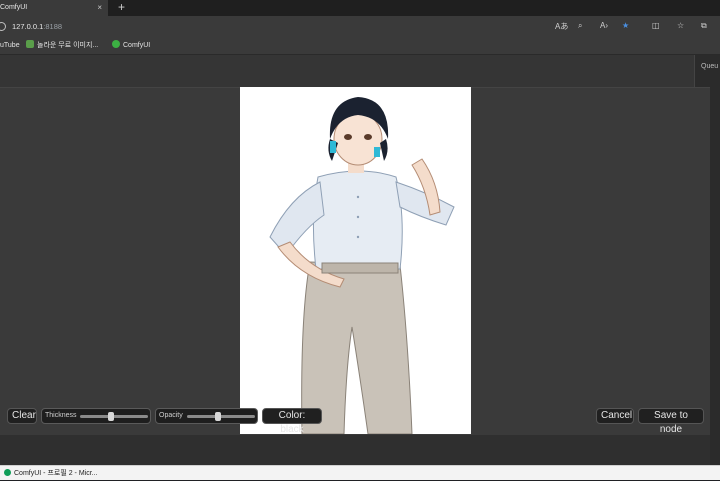  I want to click on opacity-slider, so click(221, 416).